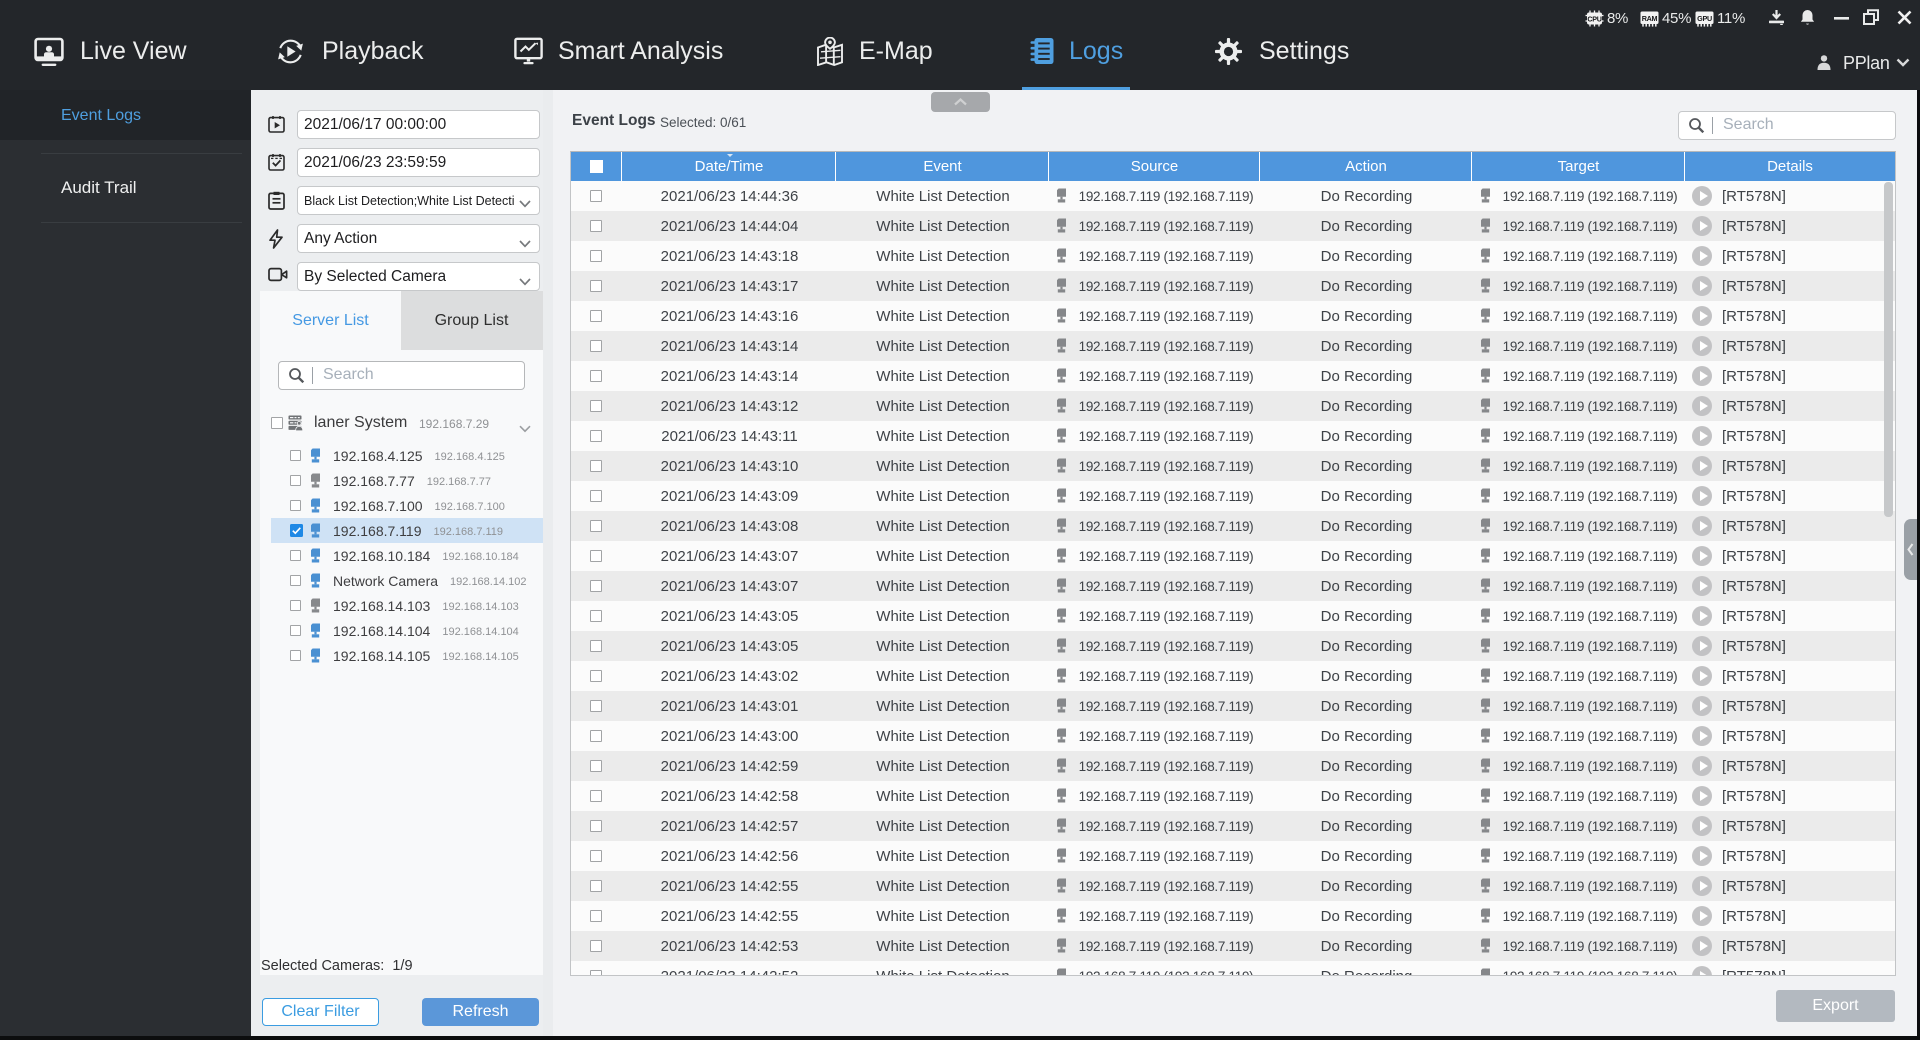 This screenshot has height=1040, width=1920. I want to click on svg-text: GPU, so click(1704, 17).